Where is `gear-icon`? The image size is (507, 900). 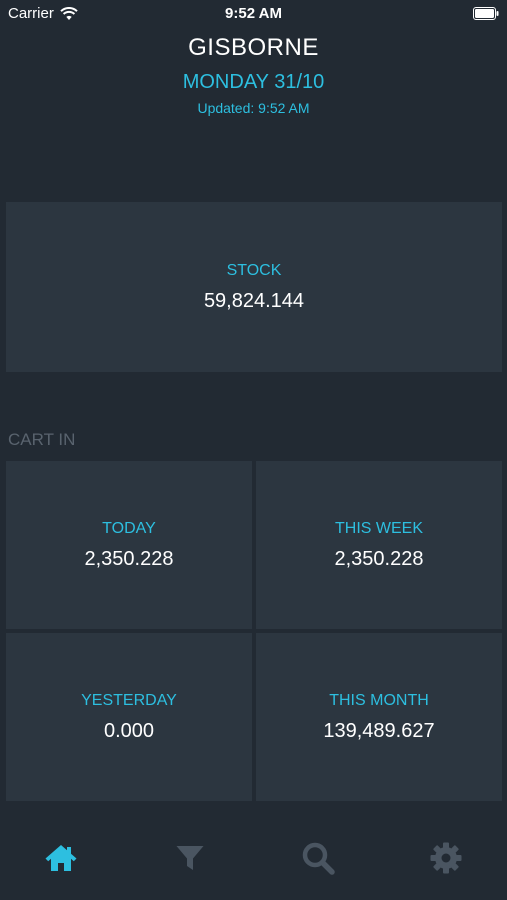 gear-icon is located at coordinates (446, 858).